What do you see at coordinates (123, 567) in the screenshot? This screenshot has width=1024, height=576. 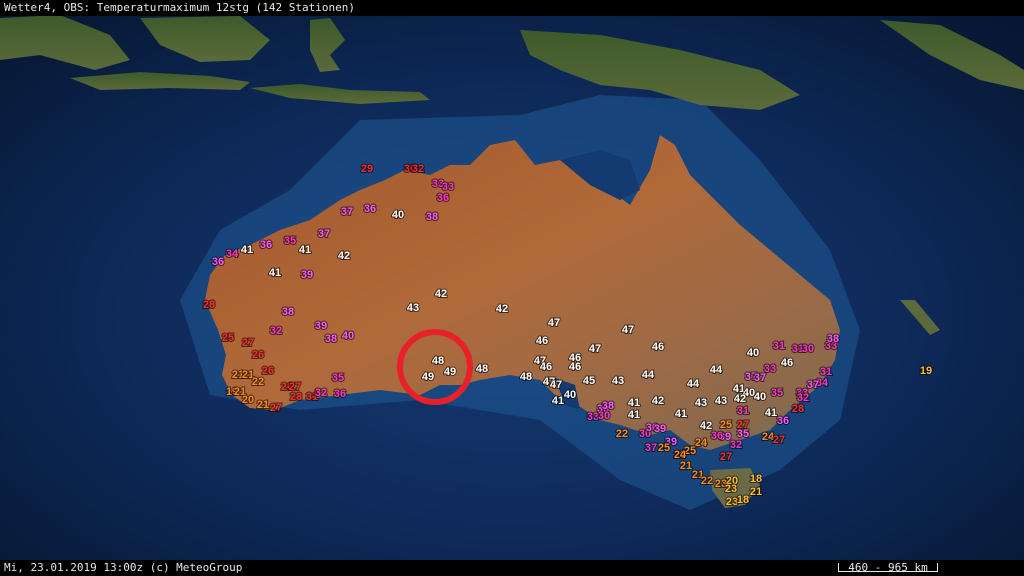 I see `timestamp-label: Mi, 23.01.2019 13:00z (c) MeteoGroup` at bounding box center [123, 567].